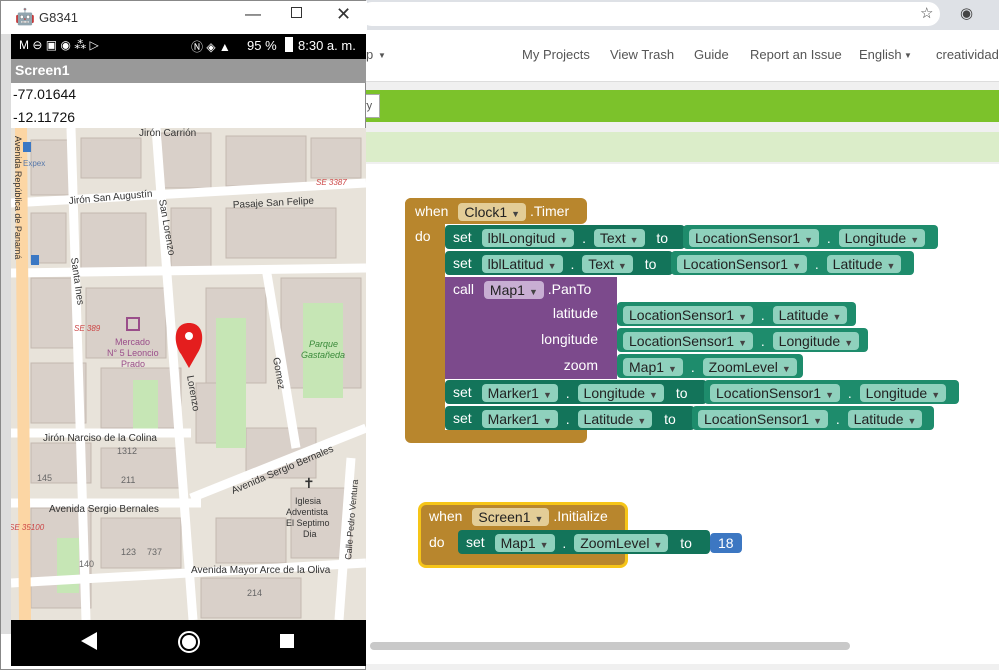 The image size is (999, 670). I want to click on map-label-140: 140, so click(86, 564).